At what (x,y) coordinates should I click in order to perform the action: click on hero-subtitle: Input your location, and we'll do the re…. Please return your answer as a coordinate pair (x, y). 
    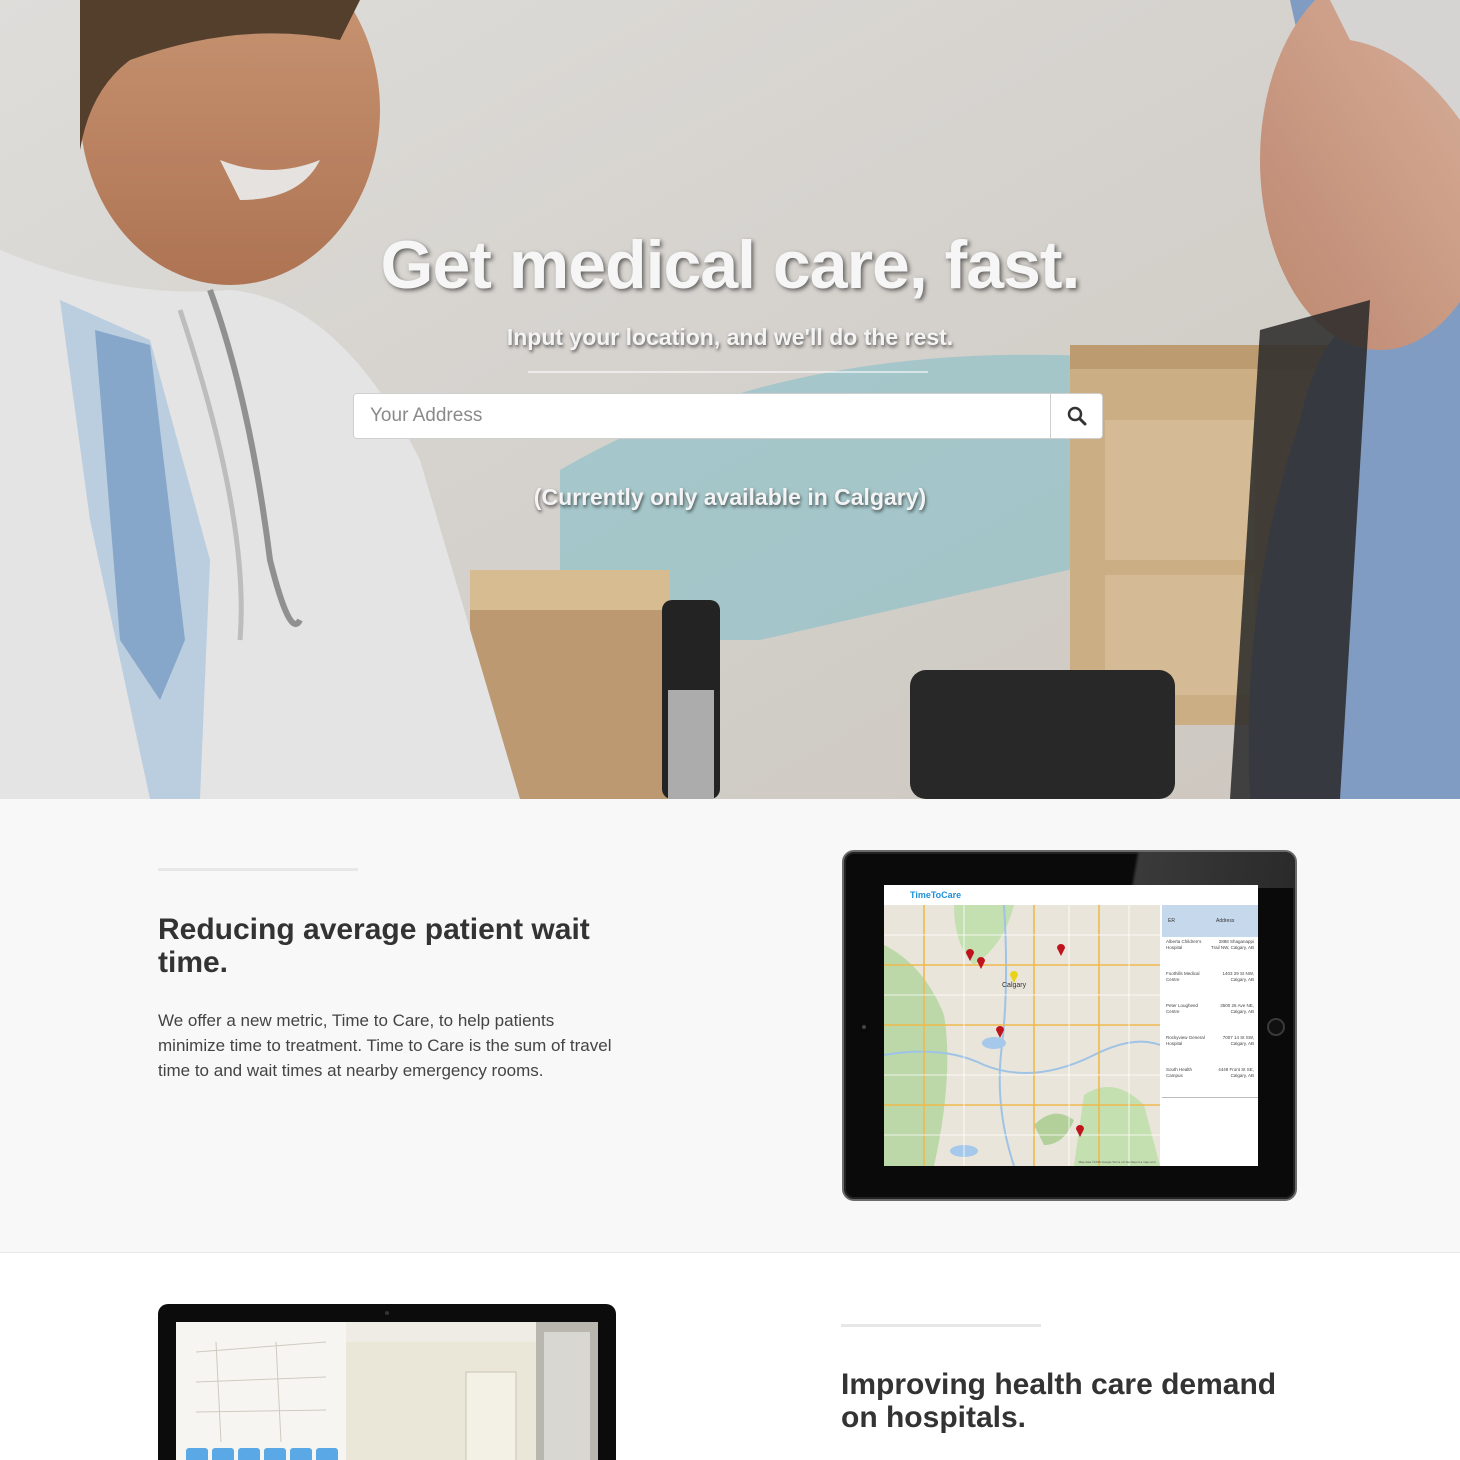
    Looking at the image, I should click on (730, 337).